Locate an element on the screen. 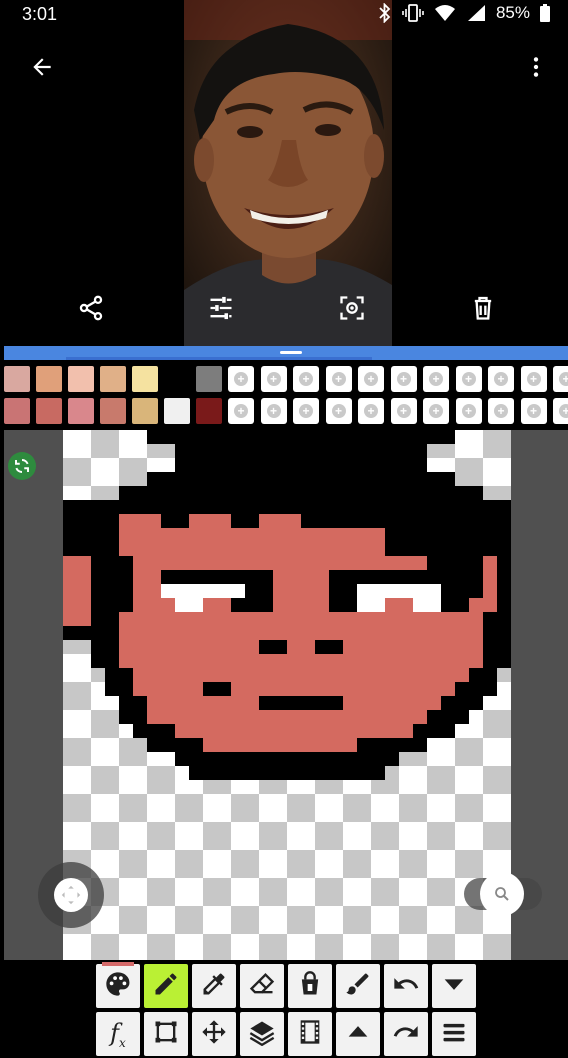 The image size is (568, 1058). function-button: fx is located at coordinates (118, 1034).